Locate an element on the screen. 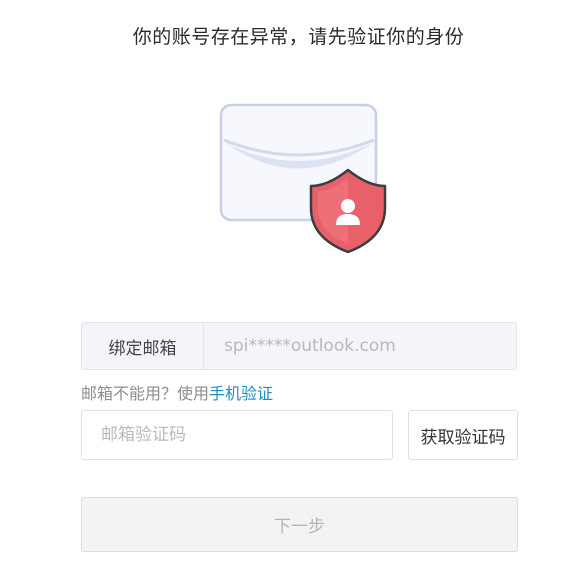 This screenshot has height=580, width=577. phone-verify-link: 手机验证 is located at coordinates (241, 393).